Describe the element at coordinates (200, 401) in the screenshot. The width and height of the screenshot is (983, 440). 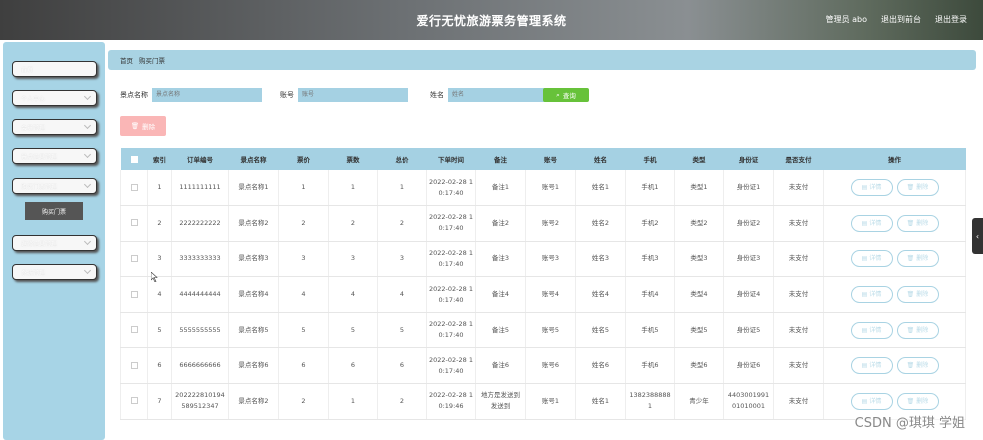
I see `table-cell: 202222810194589512347` at that location.